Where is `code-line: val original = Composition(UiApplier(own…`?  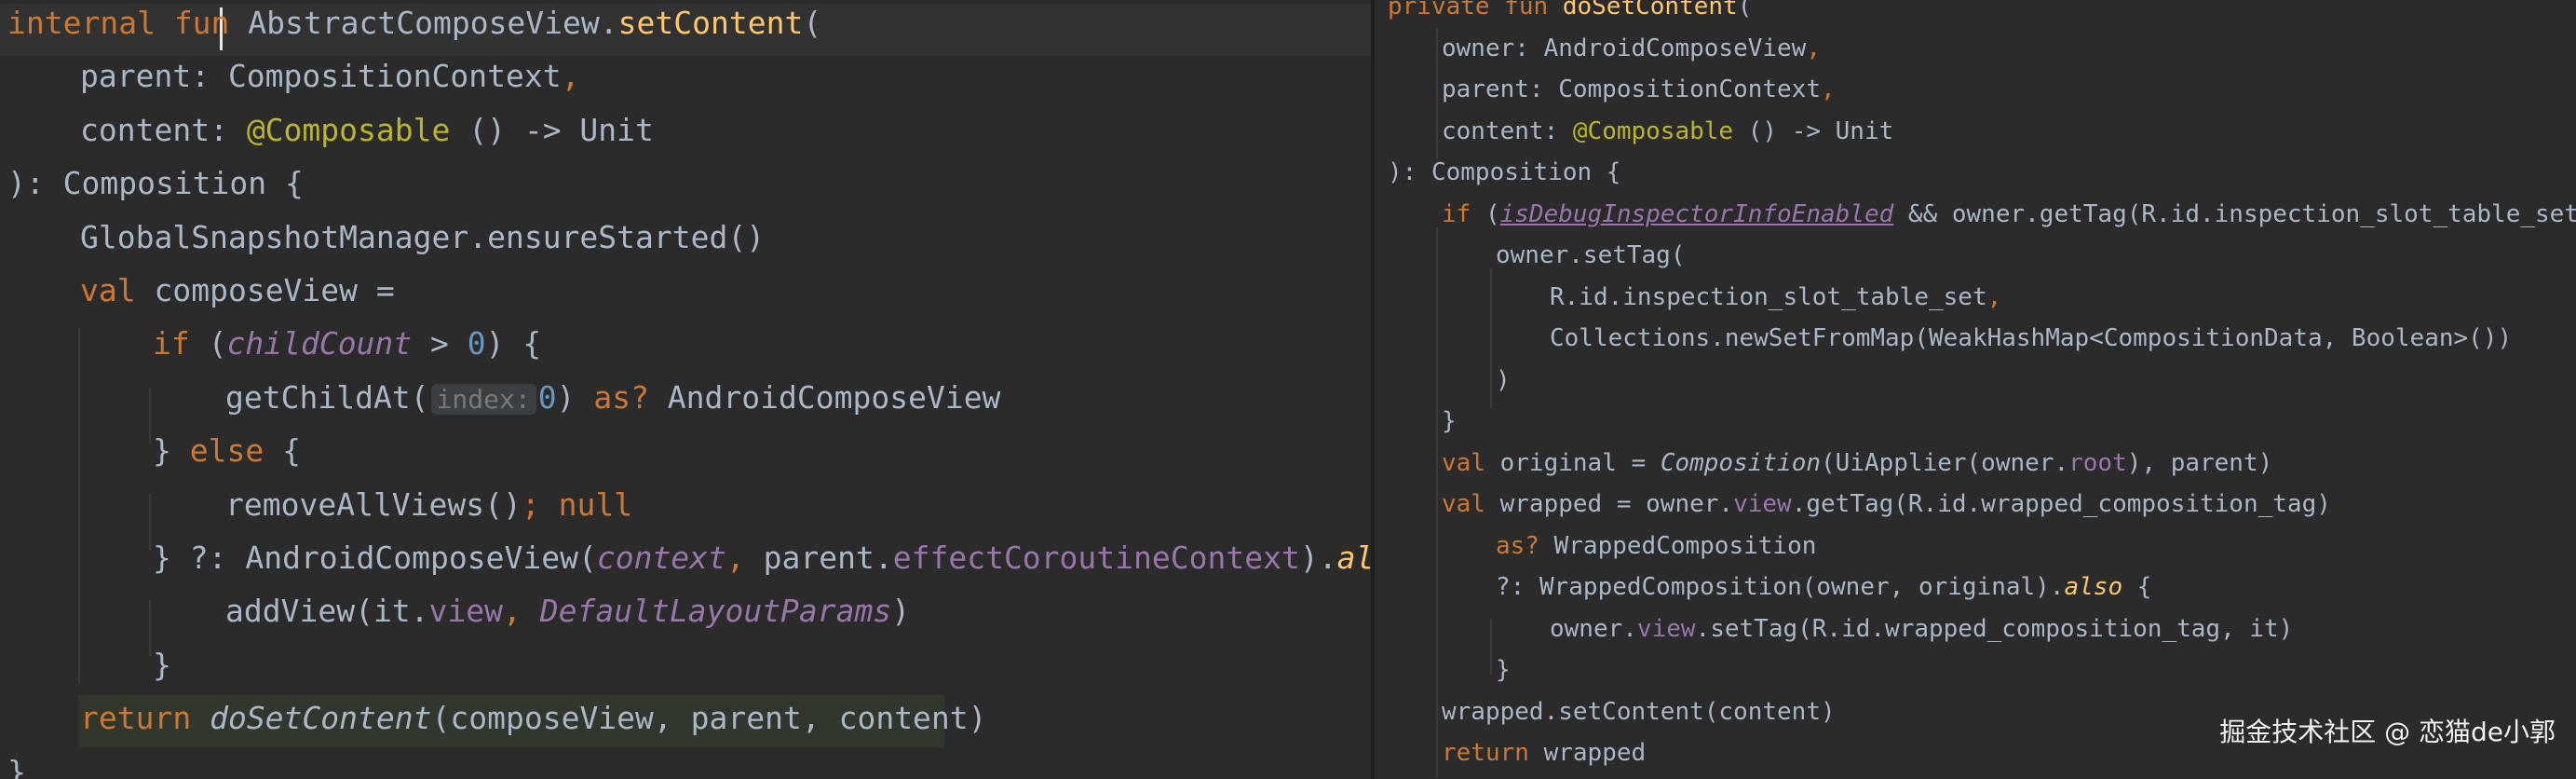
code-line: val original = Composition(UiApplier(own… is located at coordinates (1857, 463).